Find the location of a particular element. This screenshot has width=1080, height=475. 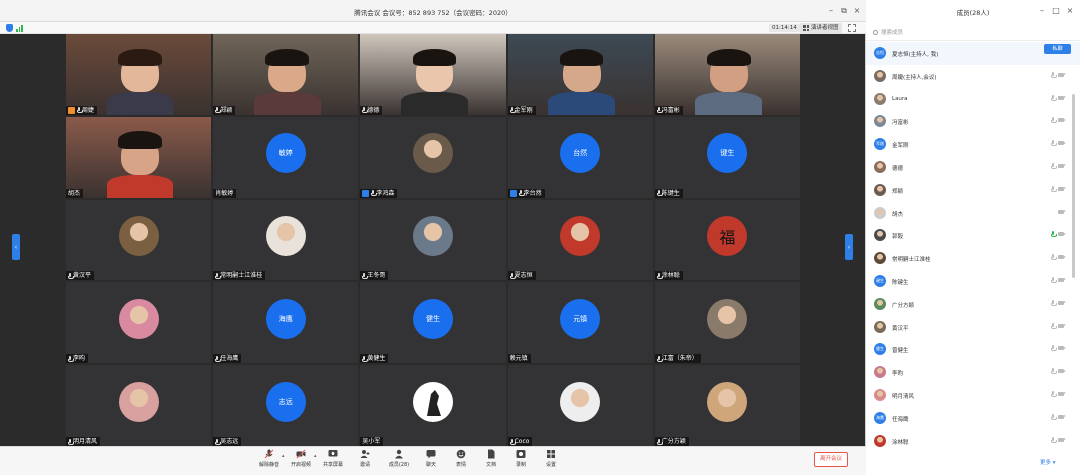

participant-row: 健生 曾健生 is located at coordinates (973, 349).